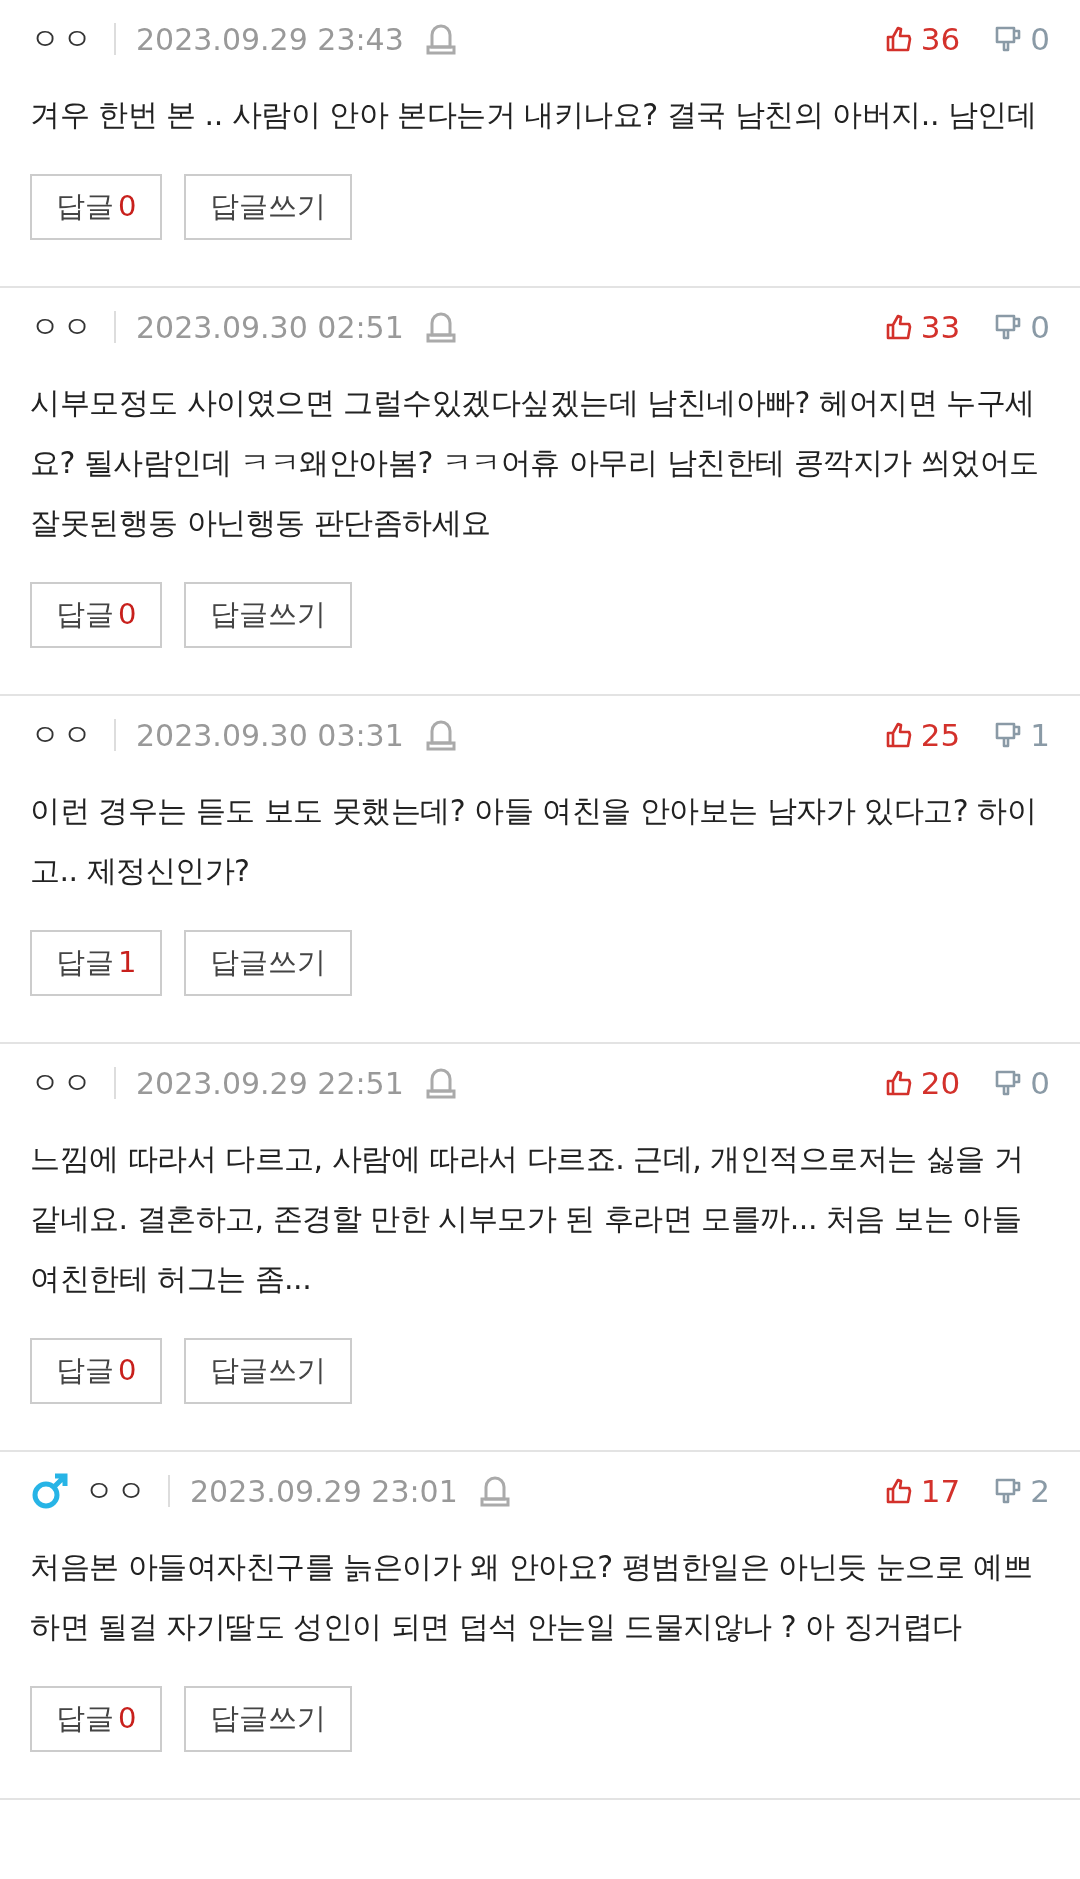 This screenshot has height=1879, width=1080. Describe the element at coordinates (270, 39) in the screenshot. I see `comment-date: 2023.09.29 23:43` at that location.